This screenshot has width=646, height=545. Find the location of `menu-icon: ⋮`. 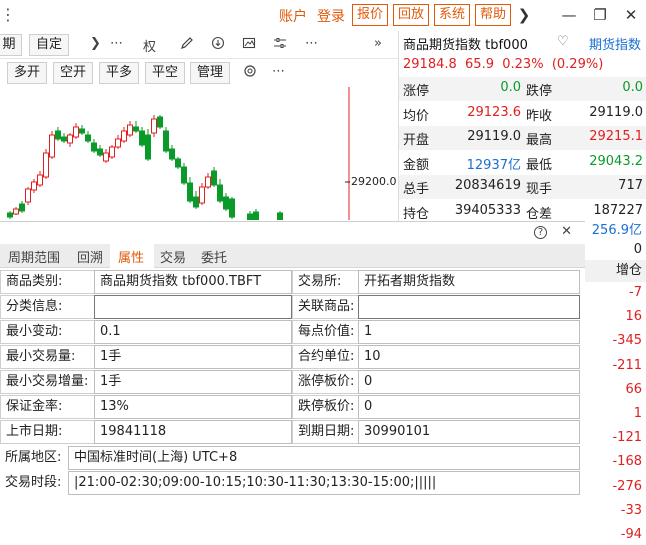

menu-icon: ⋮ is located at coordinates (8, 14).